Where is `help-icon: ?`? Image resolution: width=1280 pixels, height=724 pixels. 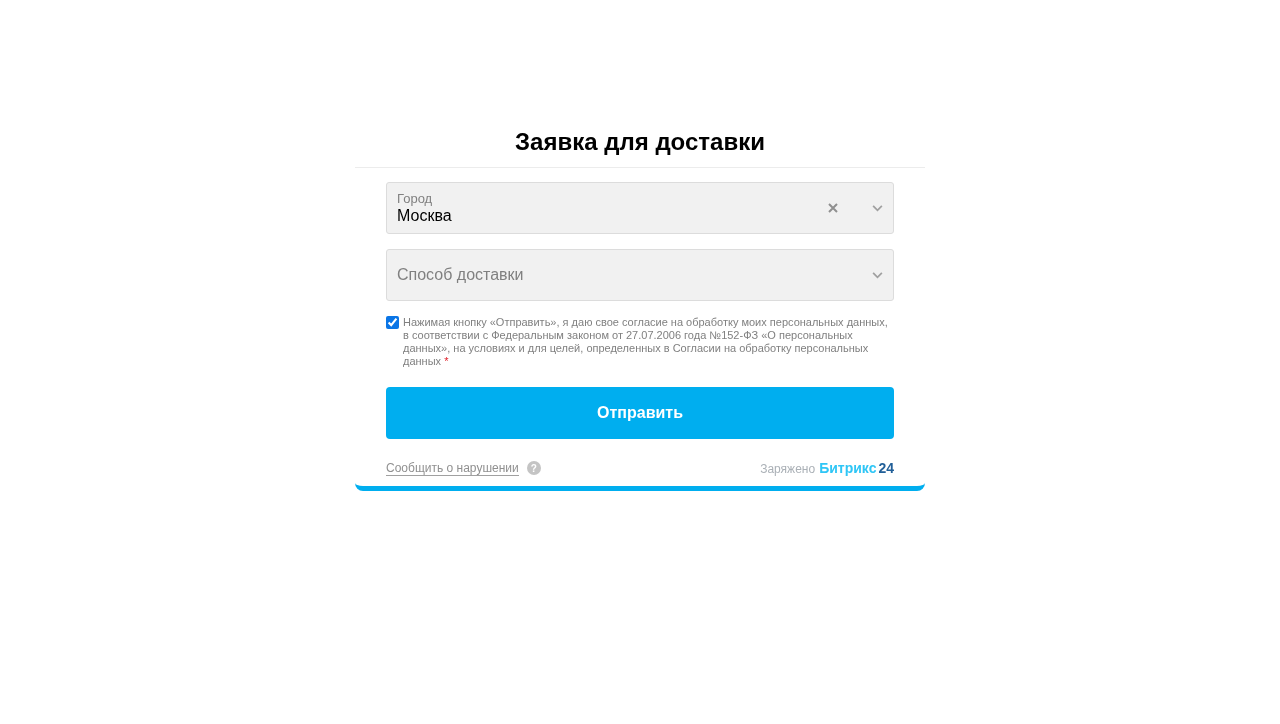
help-icon: ? is located at coordinates (533, 468).